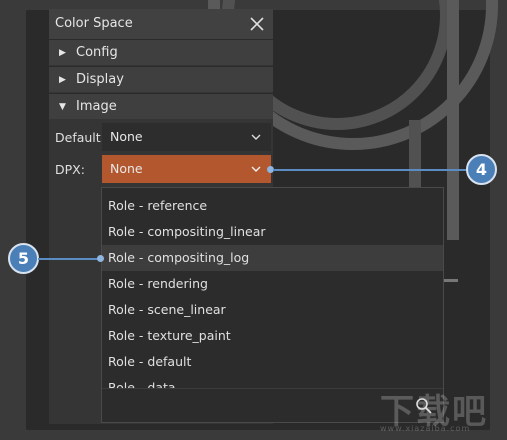 The width and height of the screenshot is (507, 440). I want to click on callout-badge-5: 5, so click(23, 258).